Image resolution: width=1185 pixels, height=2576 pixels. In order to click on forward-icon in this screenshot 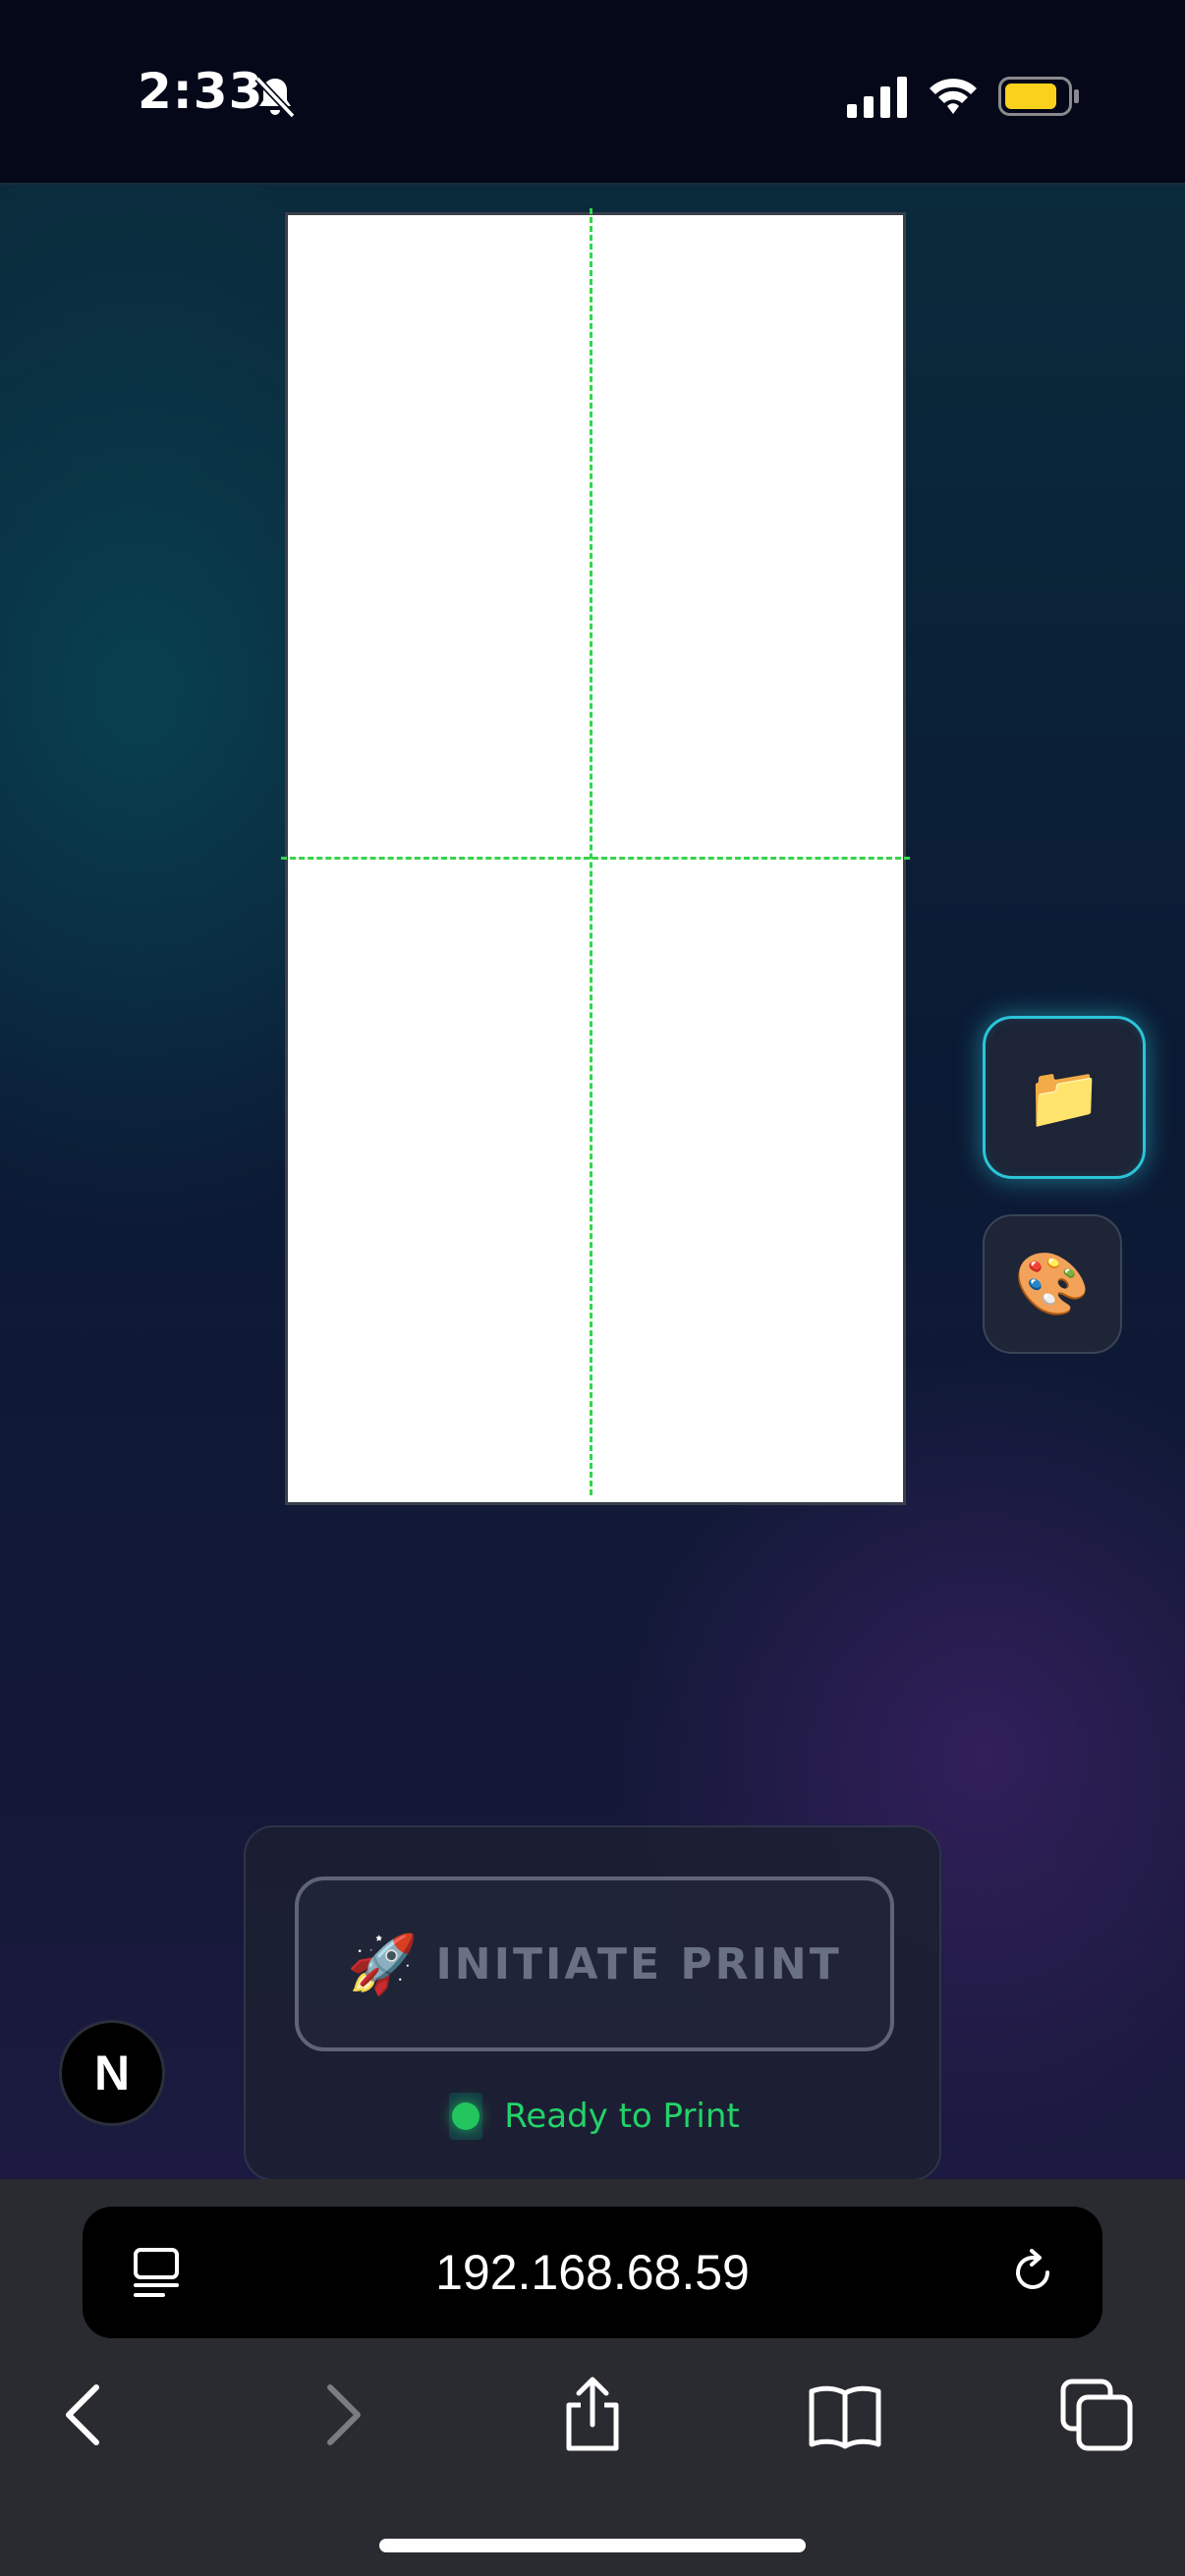, I will do `click(342, 2415)`.